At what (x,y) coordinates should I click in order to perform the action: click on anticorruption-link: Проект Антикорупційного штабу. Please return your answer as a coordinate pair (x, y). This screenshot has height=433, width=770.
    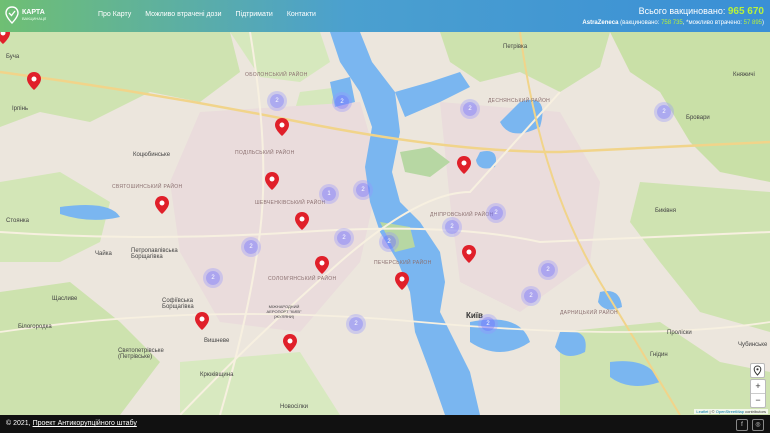
    Looking at the image, I should click on (85, 423).